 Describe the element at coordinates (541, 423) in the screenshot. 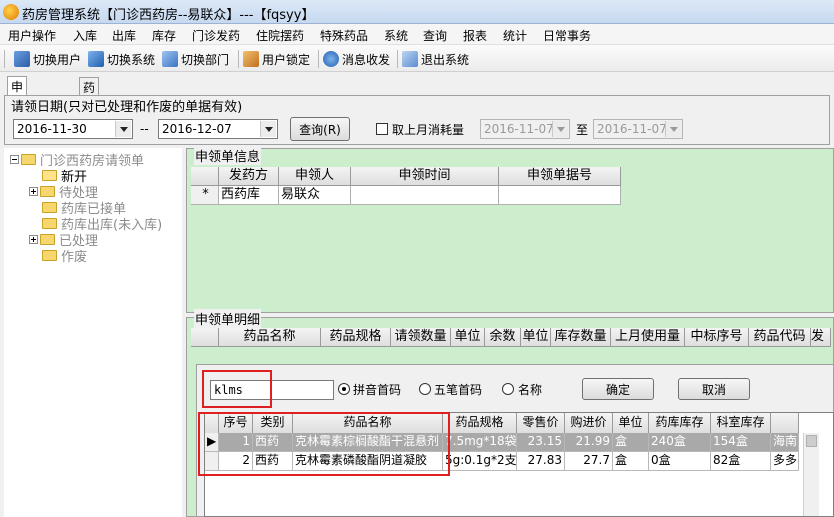

I see `col-retail-price: 零售价` at that location.